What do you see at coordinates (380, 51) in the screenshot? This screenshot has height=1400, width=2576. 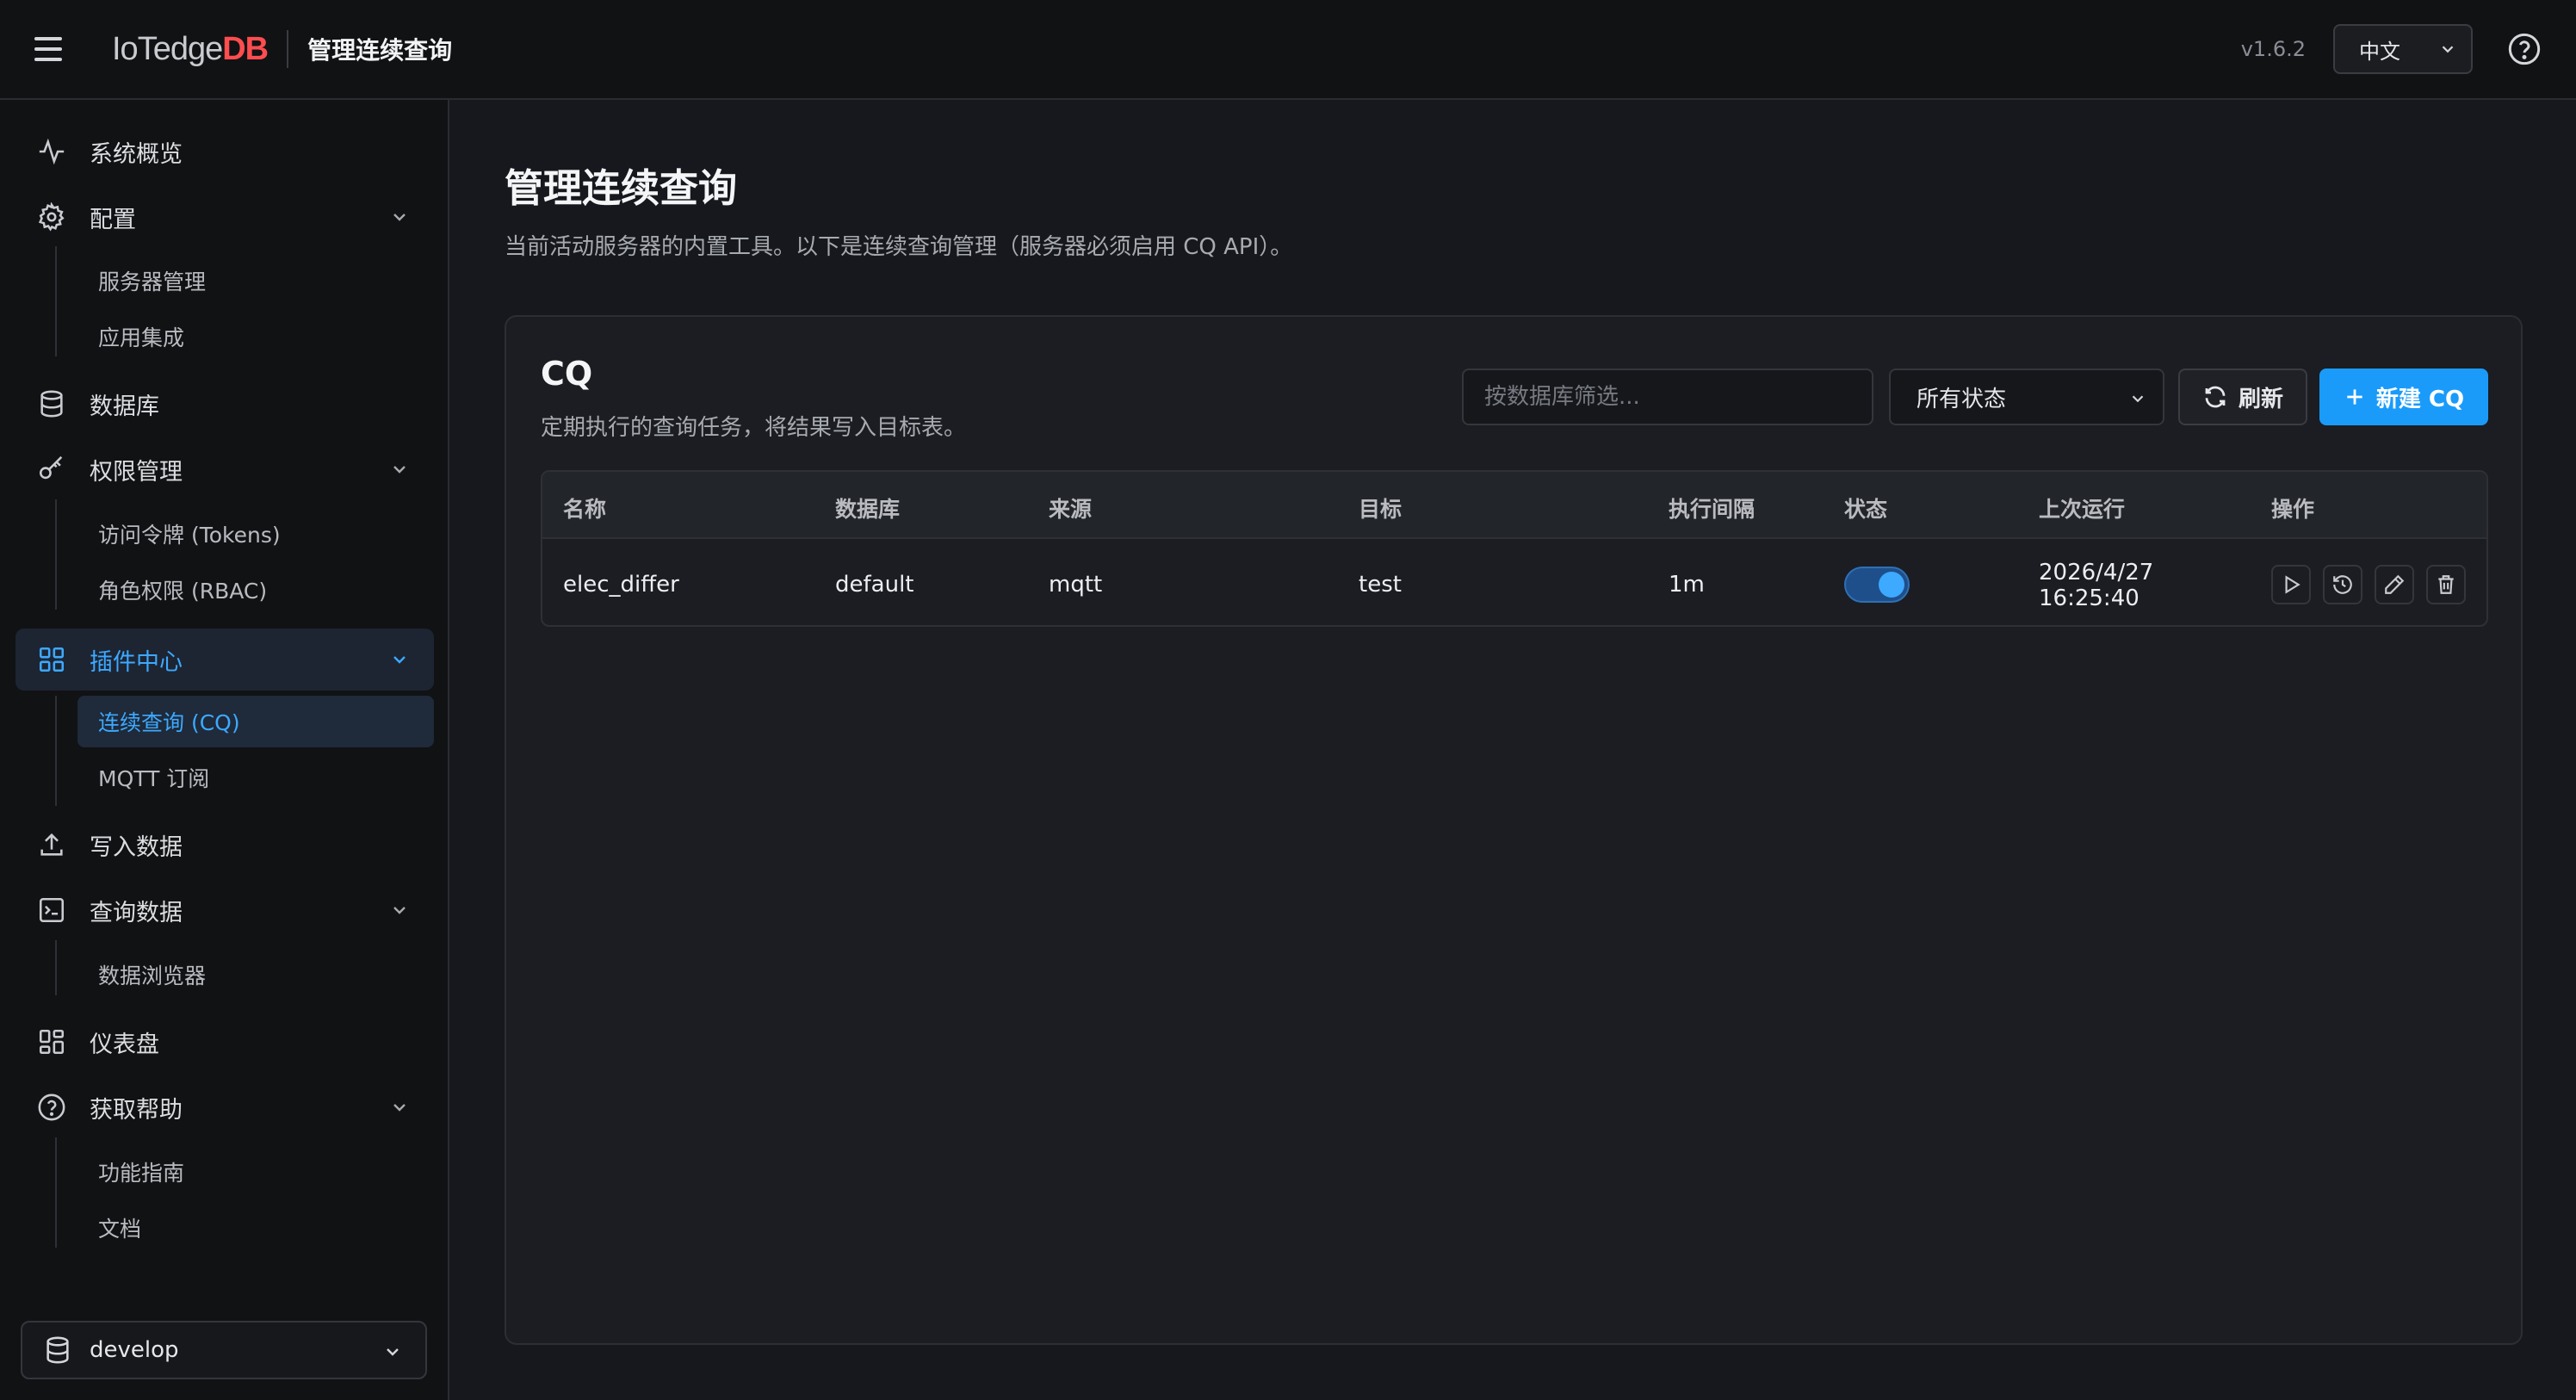 I see `app-title: 管理连续查询` at bounding box center [380, 51].